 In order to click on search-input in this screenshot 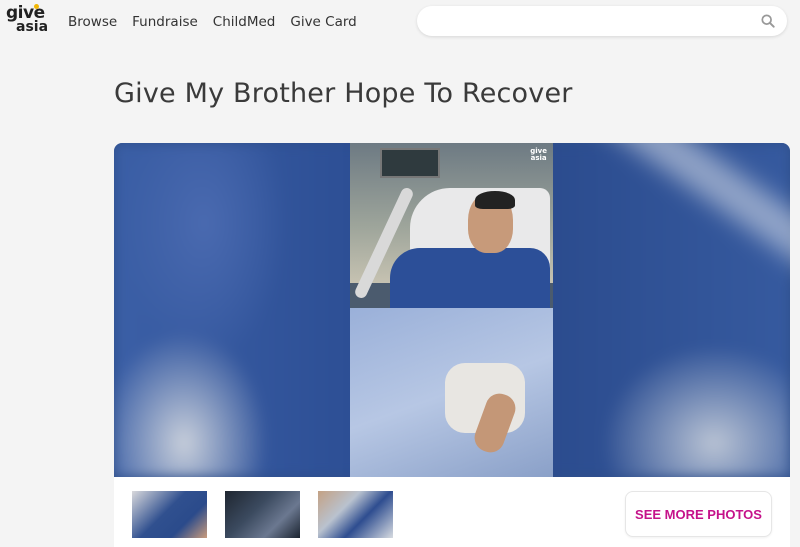, I will do `click(591, 21)`.